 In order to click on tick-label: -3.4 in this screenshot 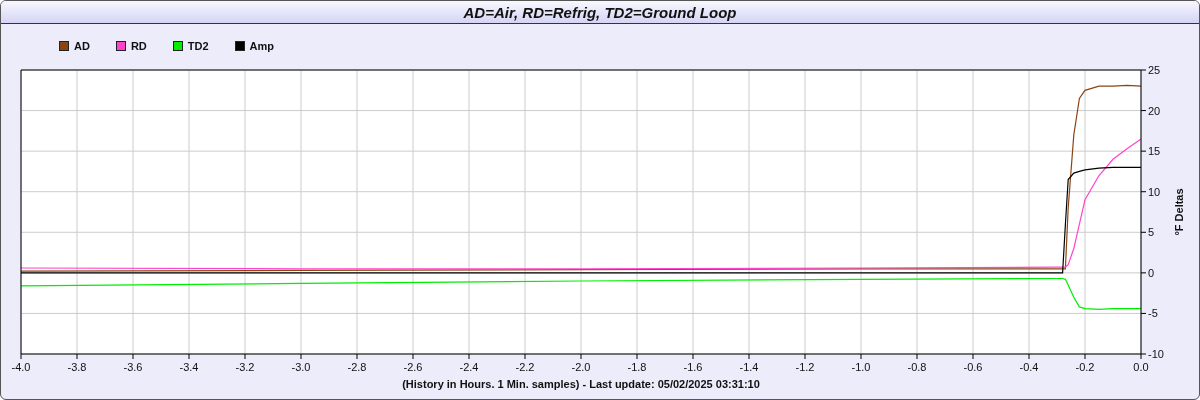, I will do `click(189, 367)`.